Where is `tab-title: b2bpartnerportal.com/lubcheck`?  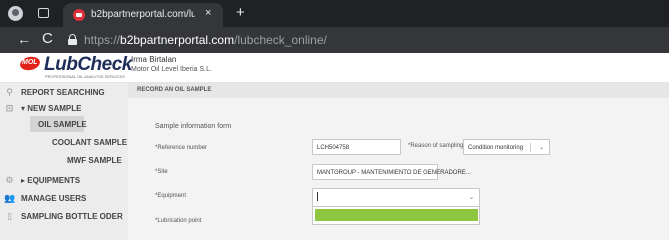 tab-title: b2bpartnerportal.com/lubcheck is located at coordinates (143, 14).